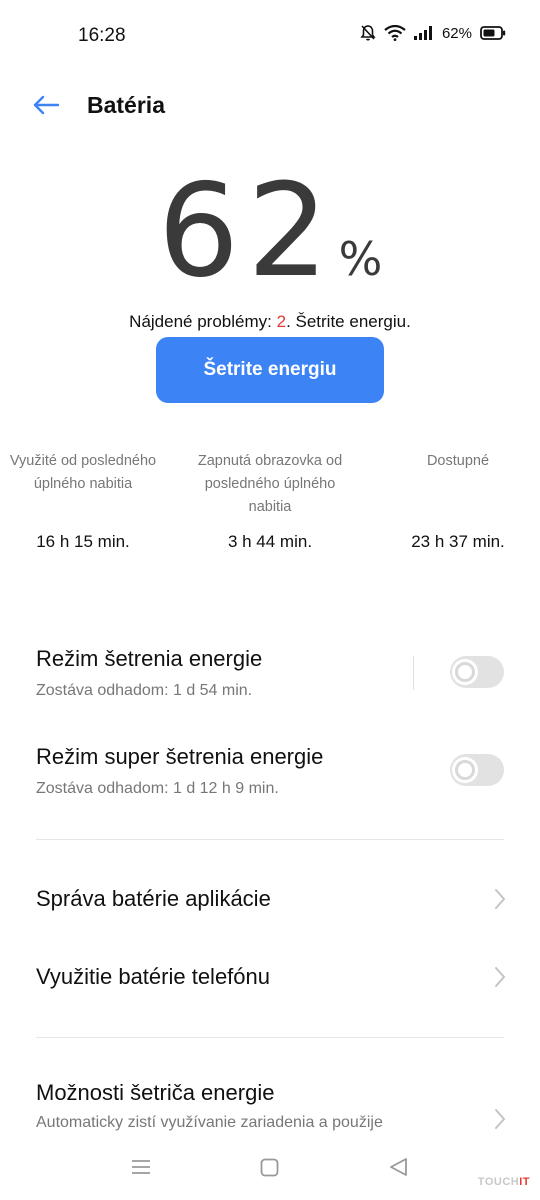 The width and height of the screenshot is (540, 1200). I want to click on setting-subtitle: Zostáva odhadom: 1 d 12 h 9 min., so click(157, 788).